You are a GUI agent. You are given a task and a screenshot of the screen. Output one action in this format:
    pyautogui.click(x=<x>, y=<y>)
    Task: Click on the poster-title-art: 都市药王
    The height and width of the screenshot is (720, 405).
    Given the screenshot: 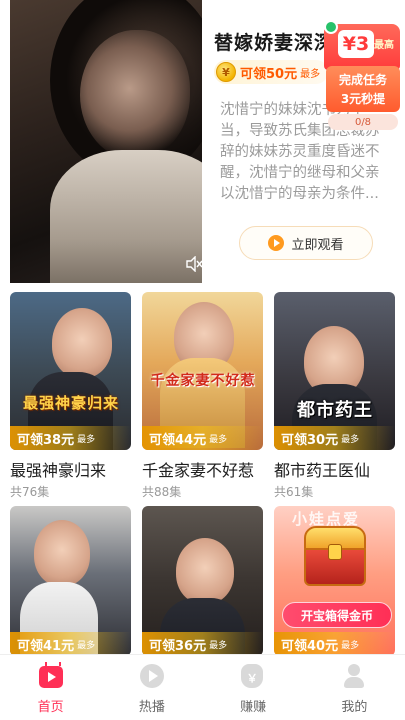 What is the action you would take?
    pyautogui.click(x=335, y=410)
    